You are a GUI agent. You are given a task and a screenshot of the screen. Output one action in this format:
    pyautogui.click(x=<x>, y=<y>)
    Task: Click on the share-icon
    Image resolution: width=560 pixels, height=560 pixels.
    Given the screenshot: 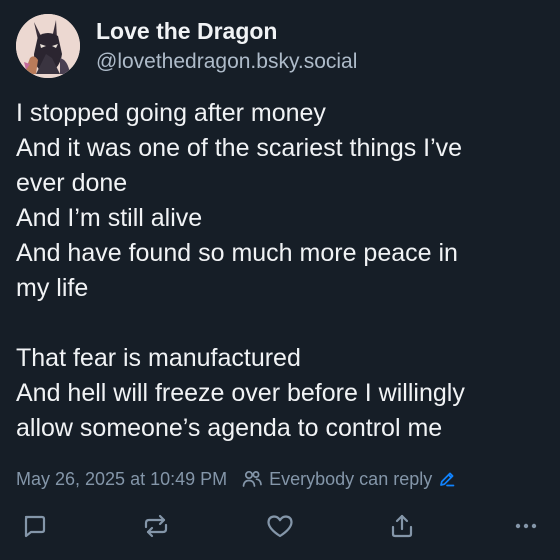 What is the action you would take?
    pyautogui.click(x=402, y=526)
    